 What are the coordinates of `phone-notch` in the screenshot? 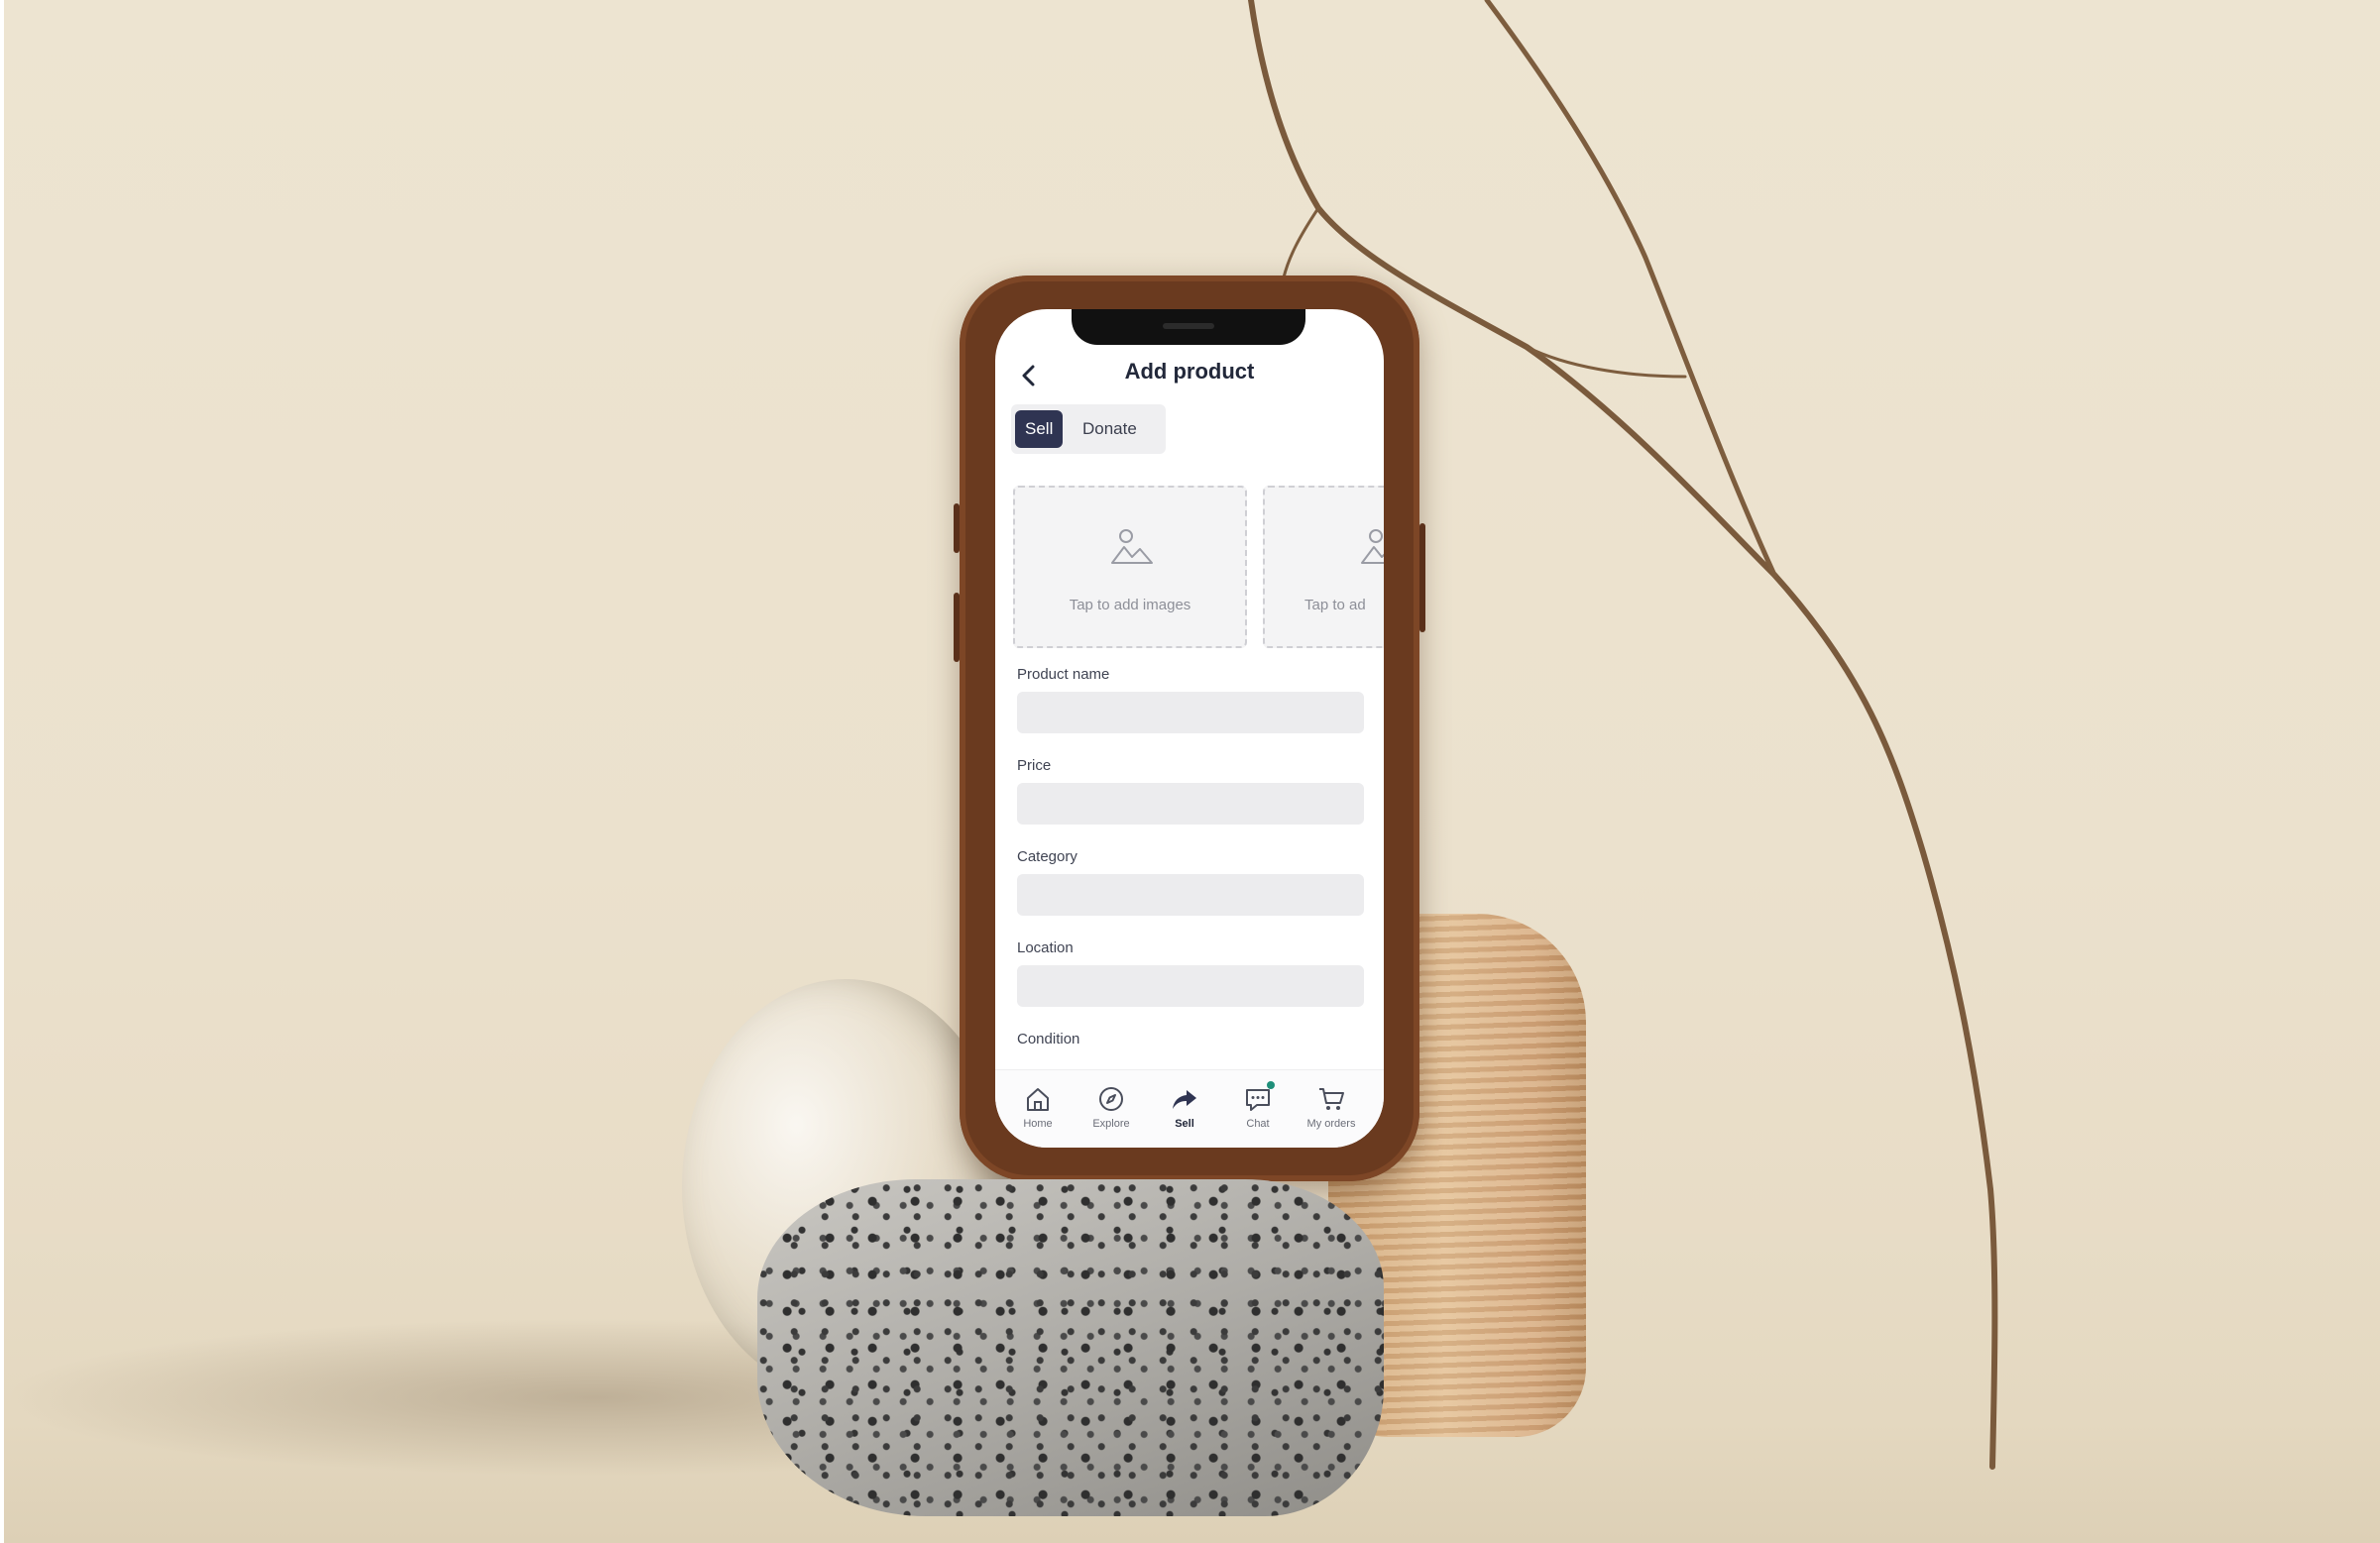 It's located at (1188, 327).